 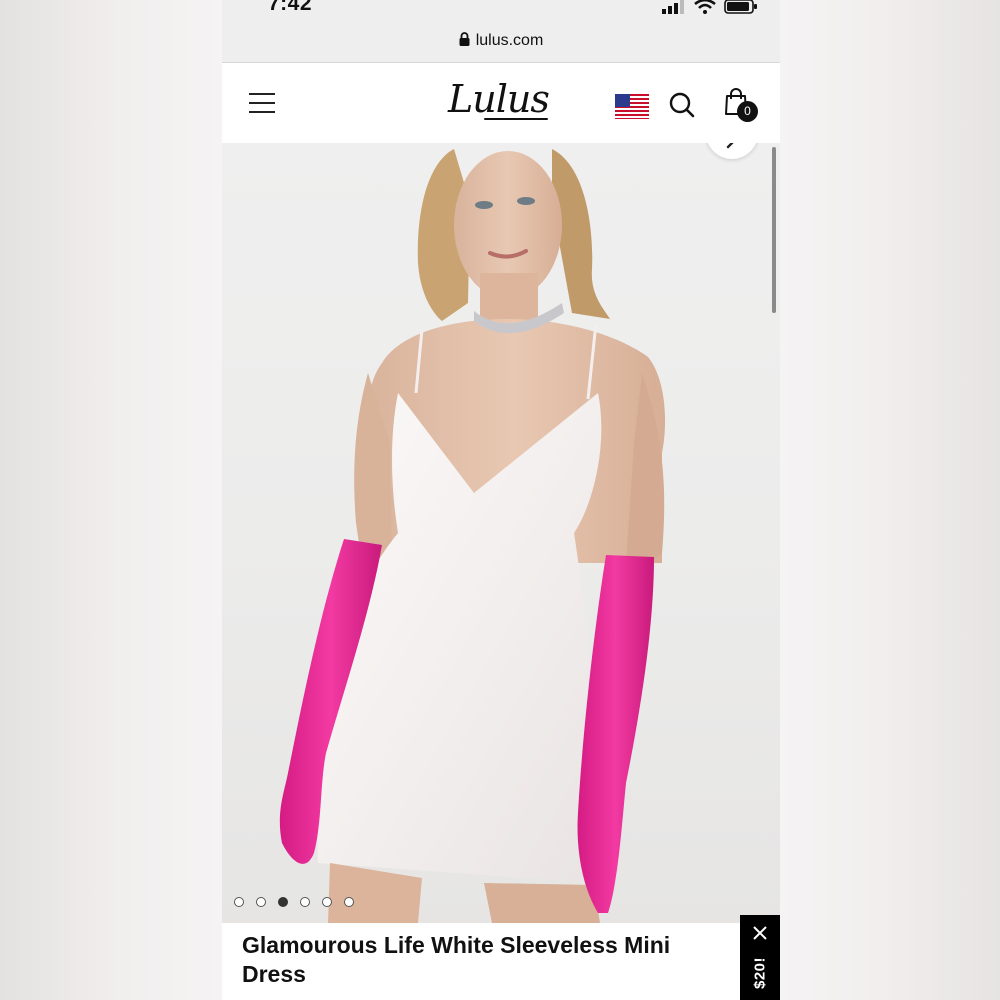 What do you see at coordinates (760, 973) in the screenshot?
I see `promo-label: $20!` at bounding box center [760, 973].